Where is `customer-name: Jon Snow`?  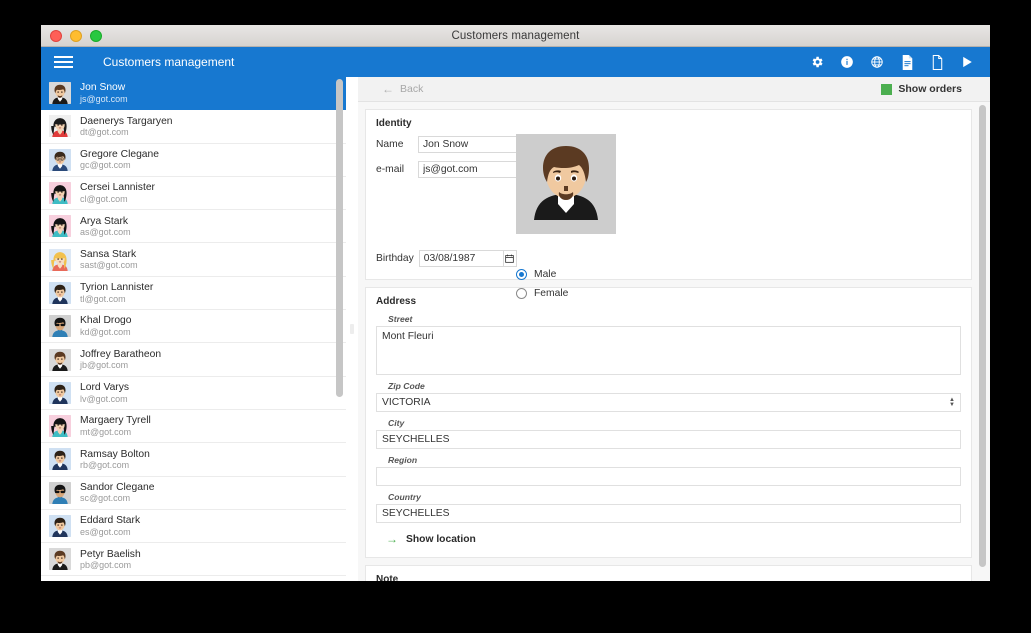 customer-name: Jon Snow is located at coordinates (103, 88).